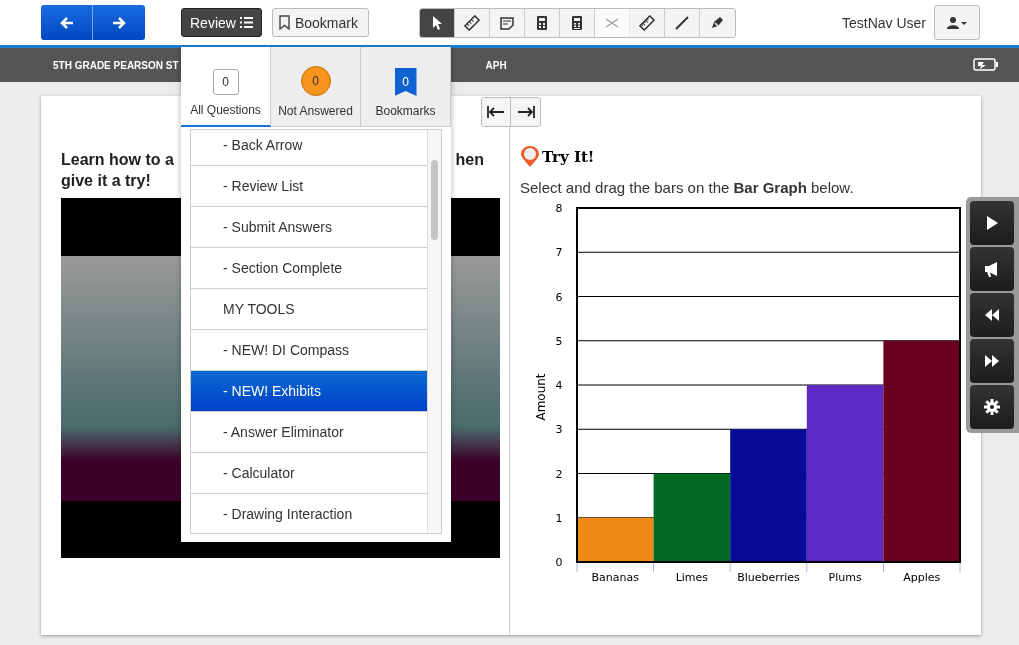 The image size is (1019, 645). I want to click on highlighter-icon, so click(717, 22).